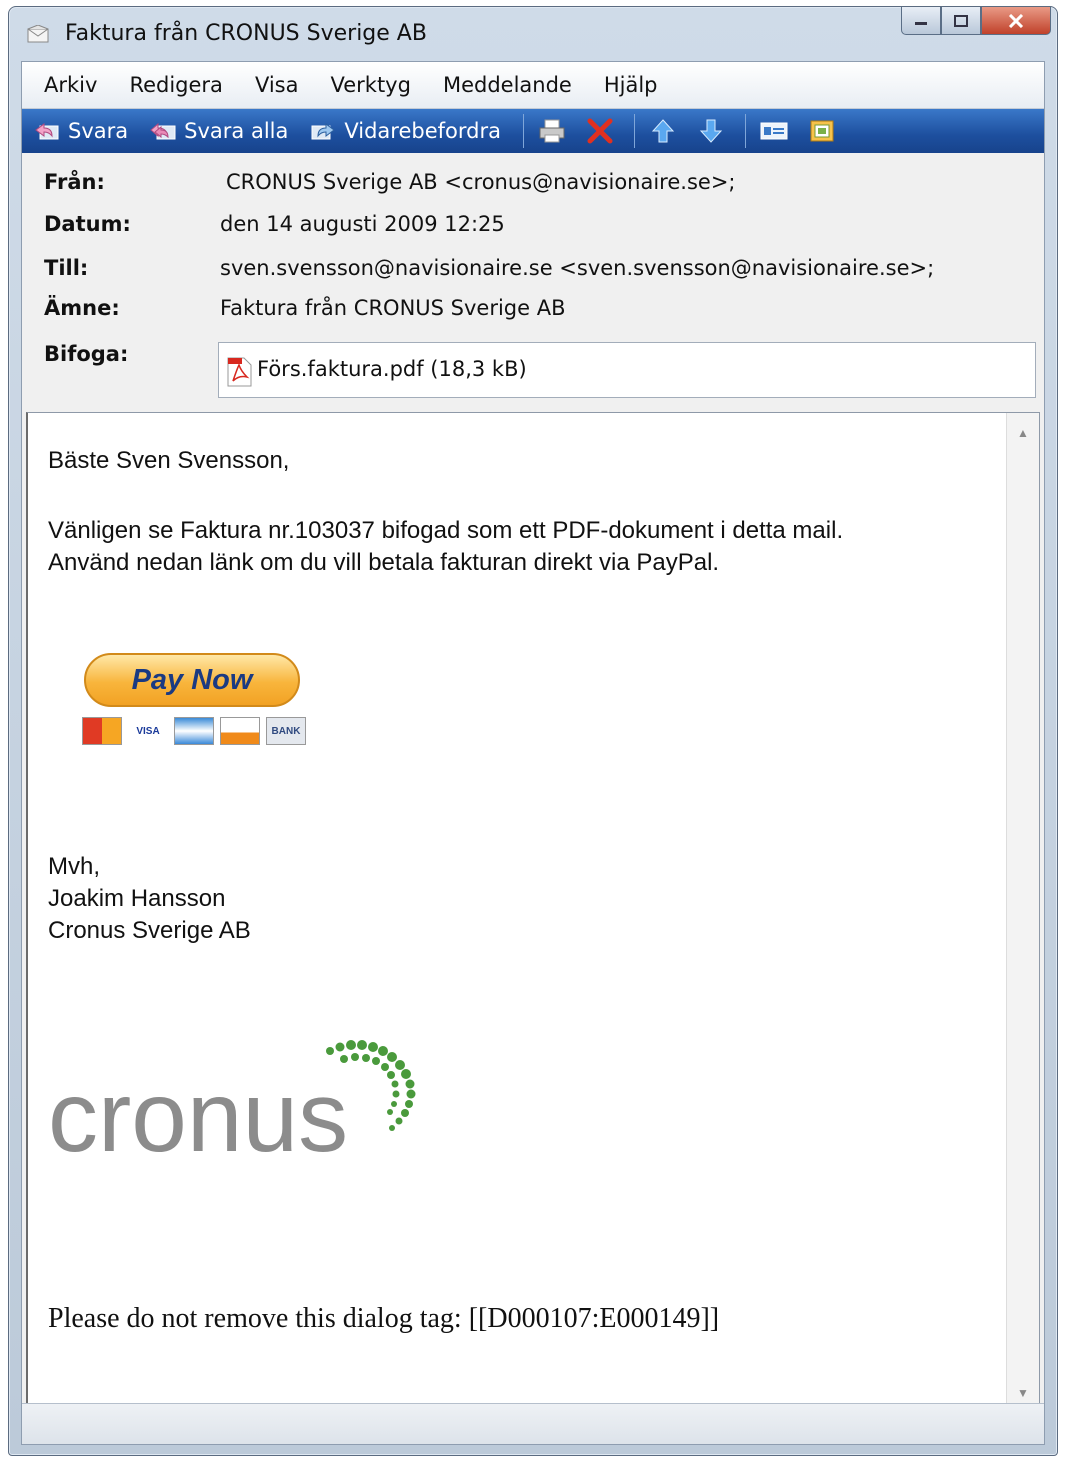 This screenshot has height=1463, width=1066. I want to click on amex-icon, so click(194, 731).